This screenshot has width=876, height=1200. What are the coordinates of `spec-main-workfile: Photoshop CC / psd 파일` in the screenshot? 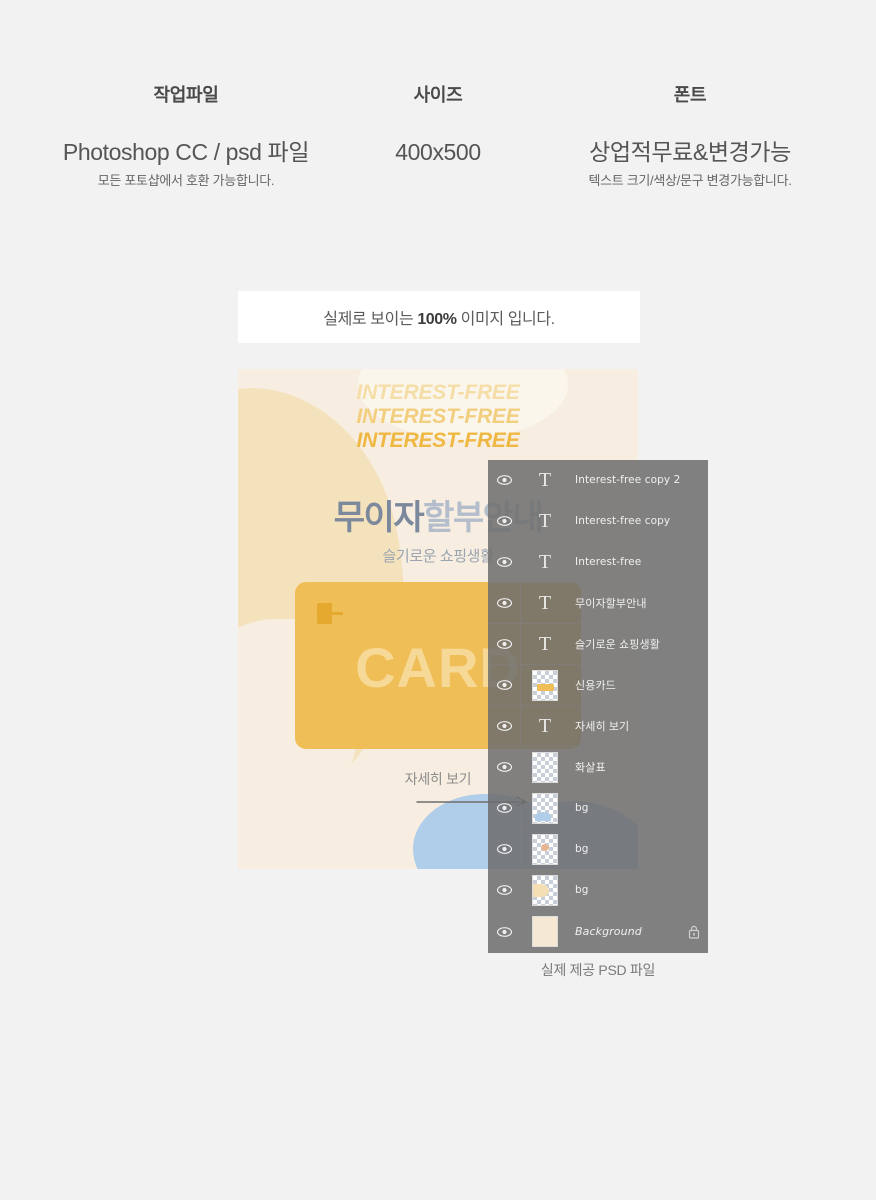 It's located at (186, 152).